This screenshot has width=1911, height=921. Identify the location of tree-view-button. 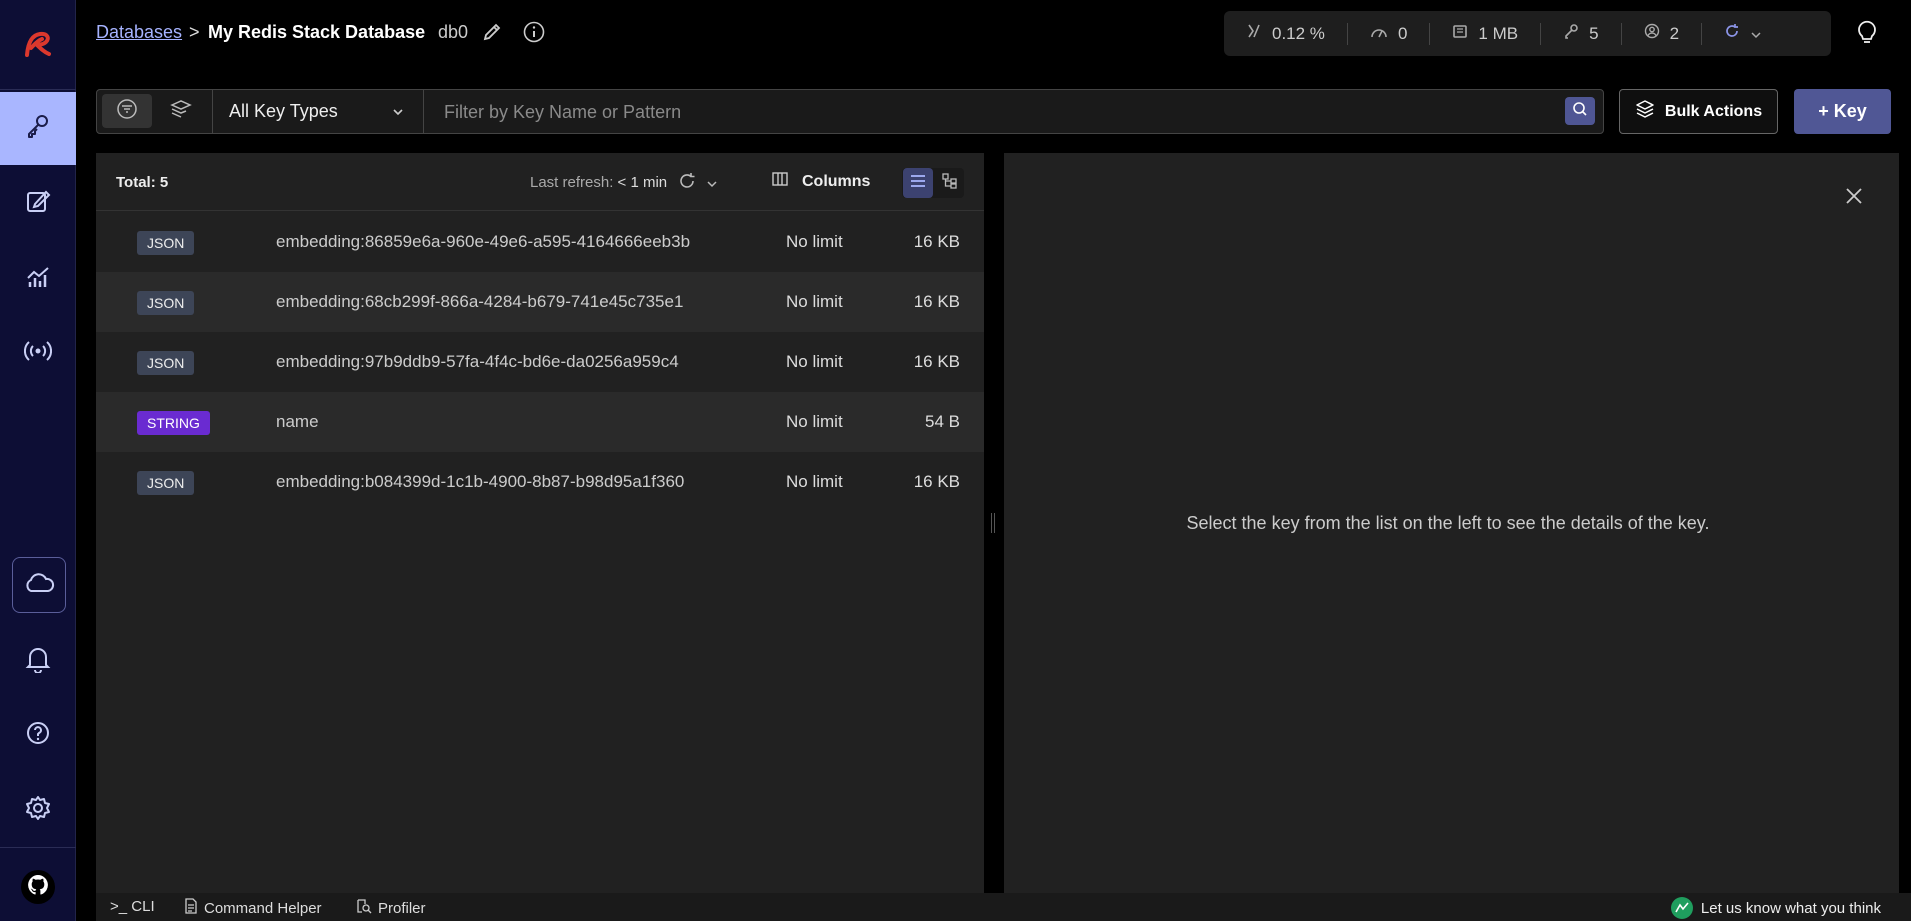
(950, 183).